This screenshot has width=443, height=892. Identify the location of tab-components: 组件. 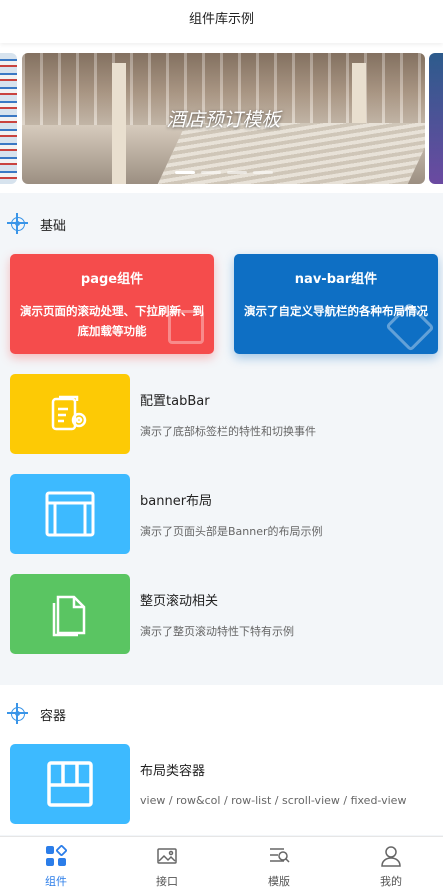
(56, 864).